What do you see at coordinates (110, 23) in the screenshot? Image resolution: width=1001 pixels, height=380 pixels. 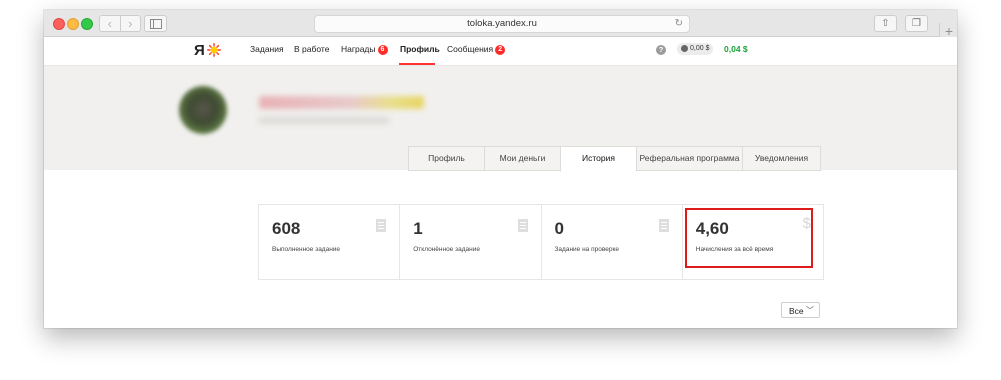 I see `back-button: ‹` at bounding box center [110, 23].